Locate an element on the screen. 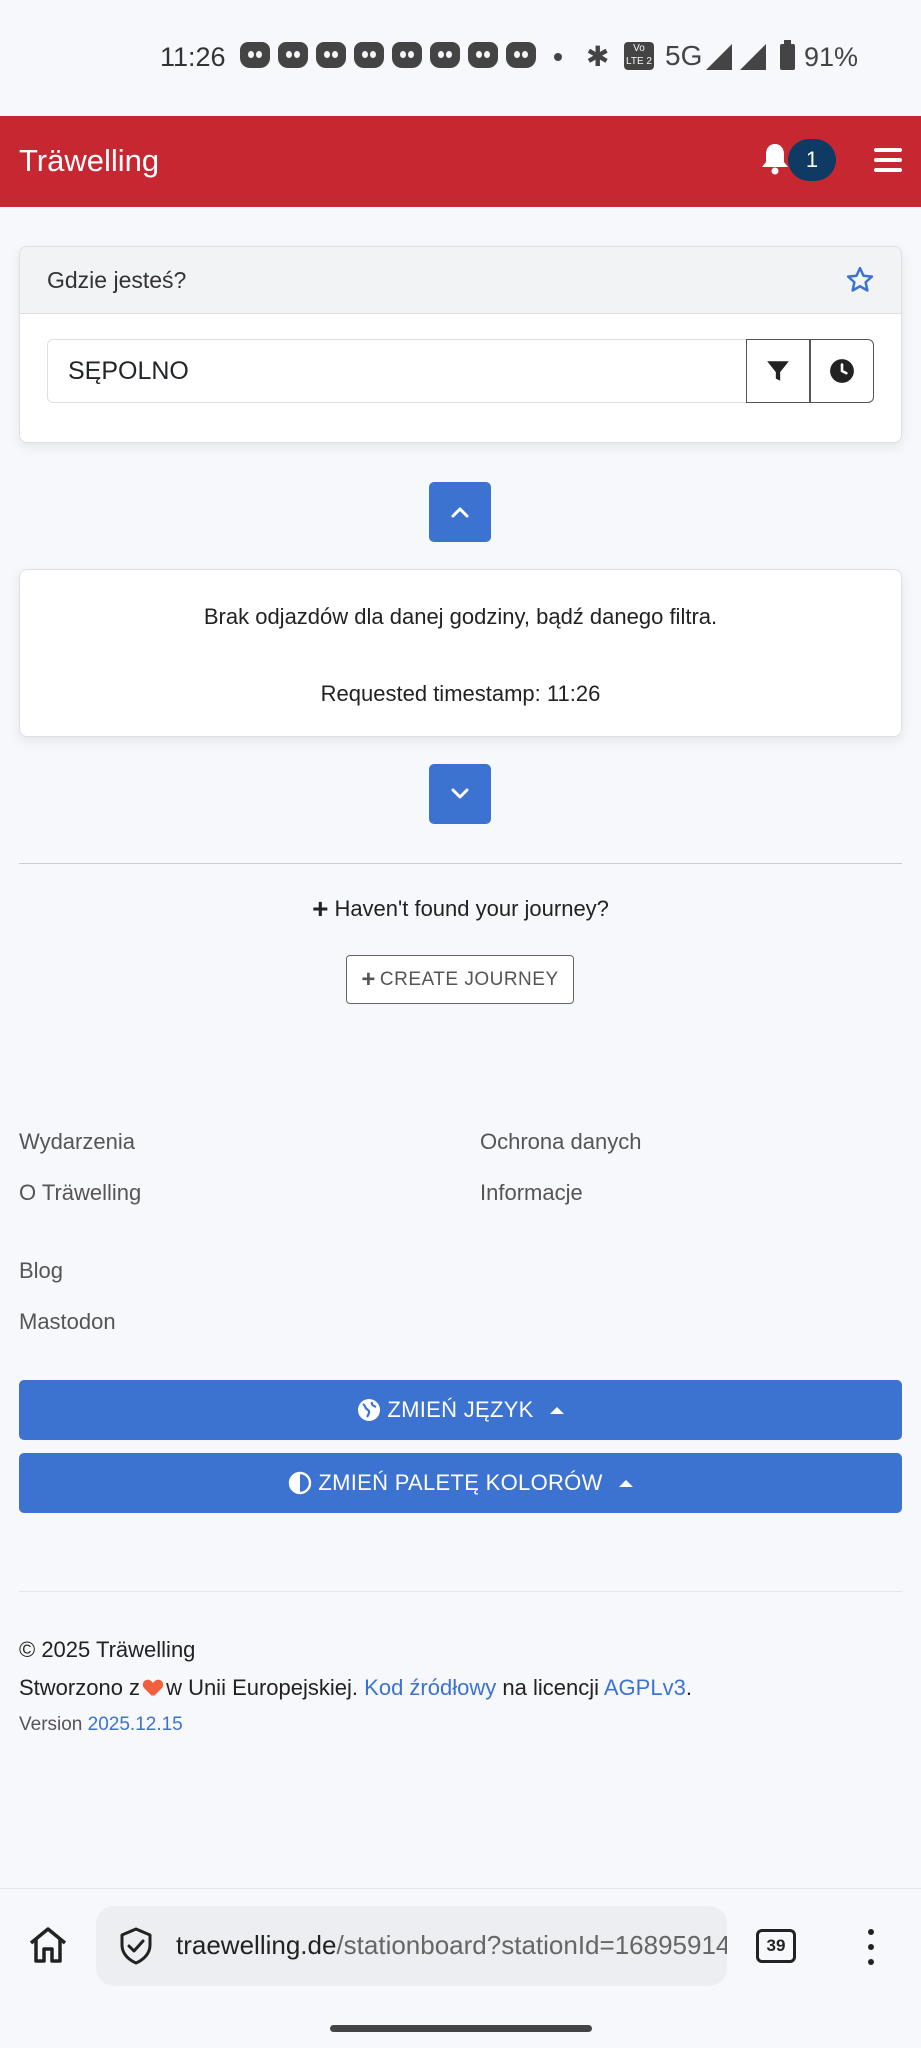 This screenshot has width=921, height=2048. time-button is located at coordinates (842, 371).